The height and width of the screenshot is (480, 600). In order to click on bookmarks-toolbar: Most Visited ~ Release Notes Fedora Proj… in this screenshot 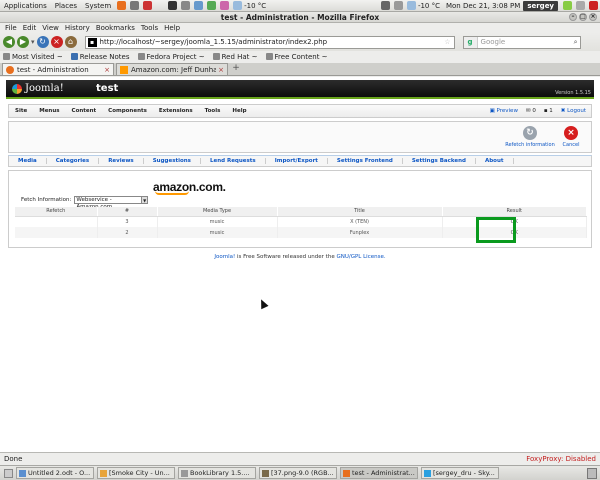, I will do `click(300, 57)`.